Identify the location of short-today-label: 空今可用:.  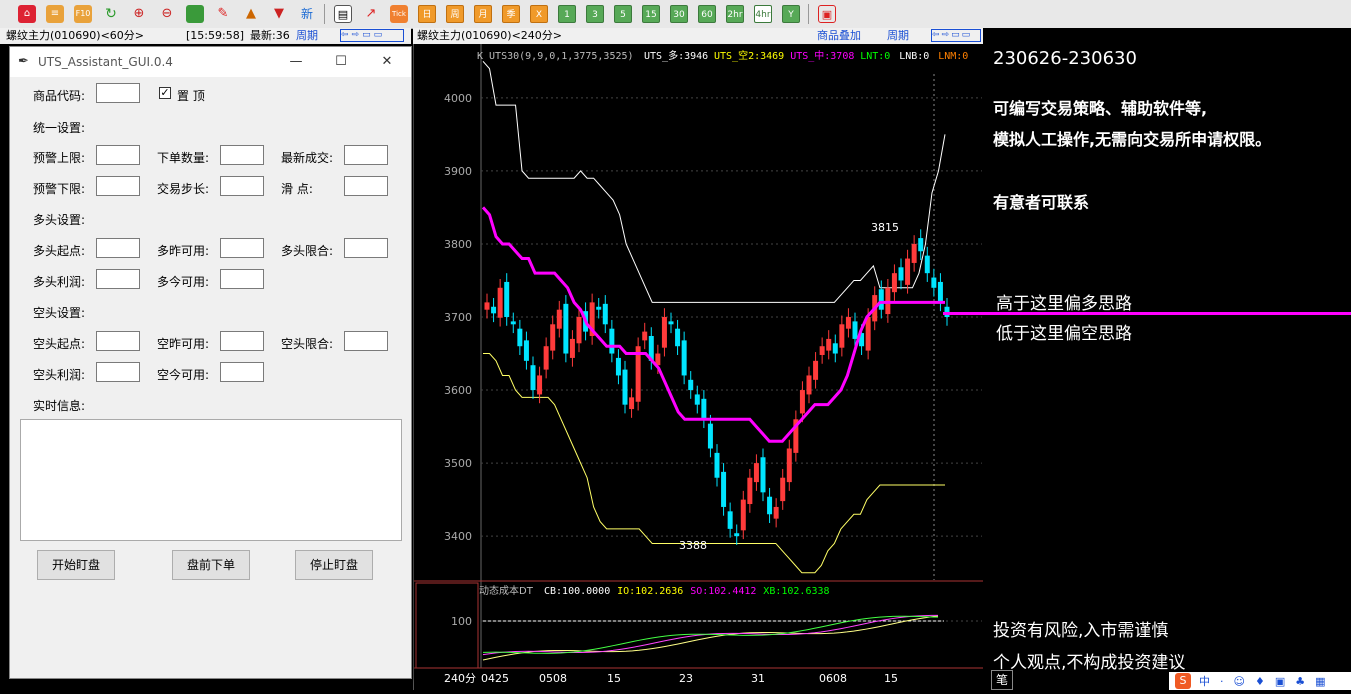
(183, 375).